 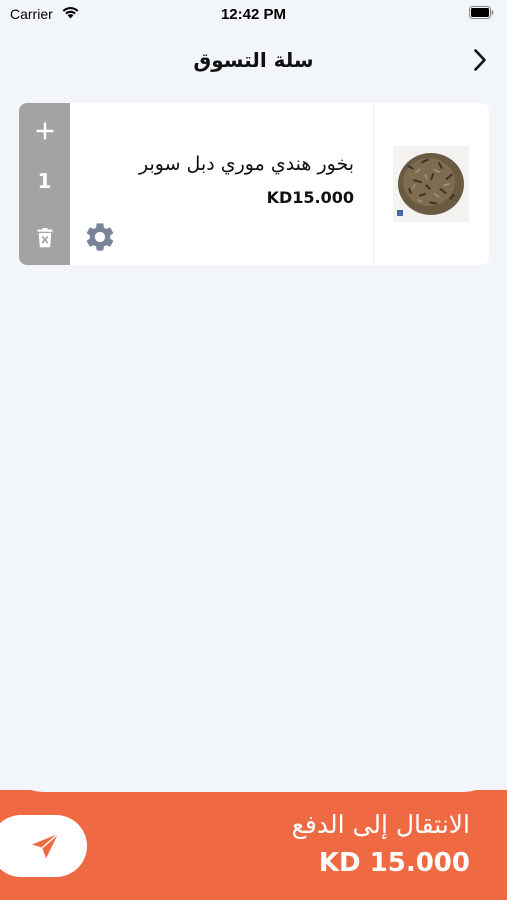 I want to click on back-button, so click(x=480, y=60).